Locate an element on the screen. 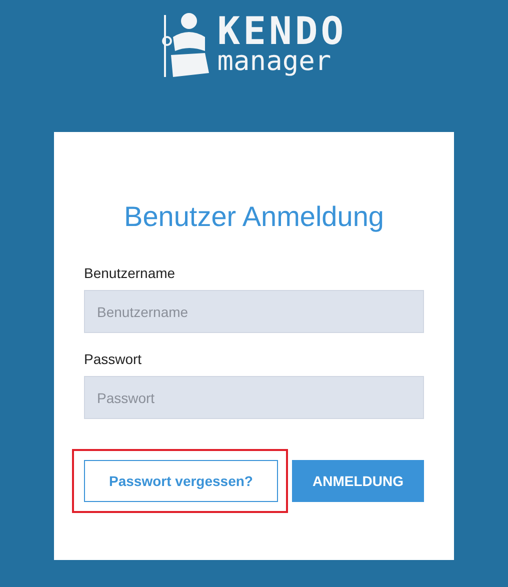  input-field: Passwort is located at coordinates (254, 397).